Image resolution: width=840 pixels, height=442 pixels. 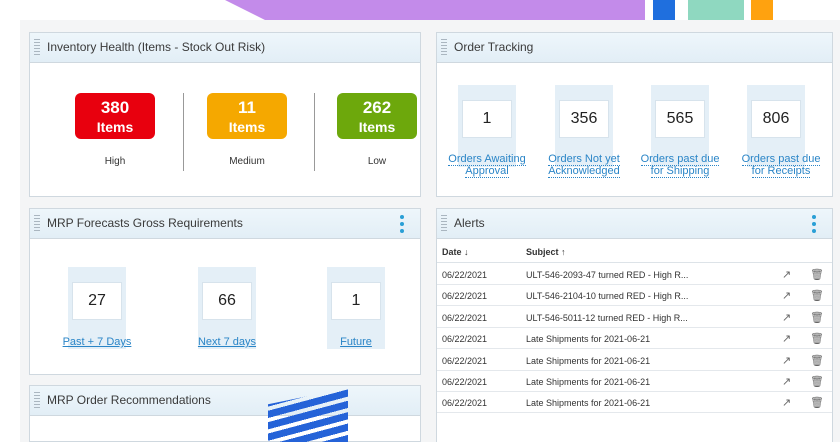 I want to click on decorative-purple-bar, so click(x=435, y=10).